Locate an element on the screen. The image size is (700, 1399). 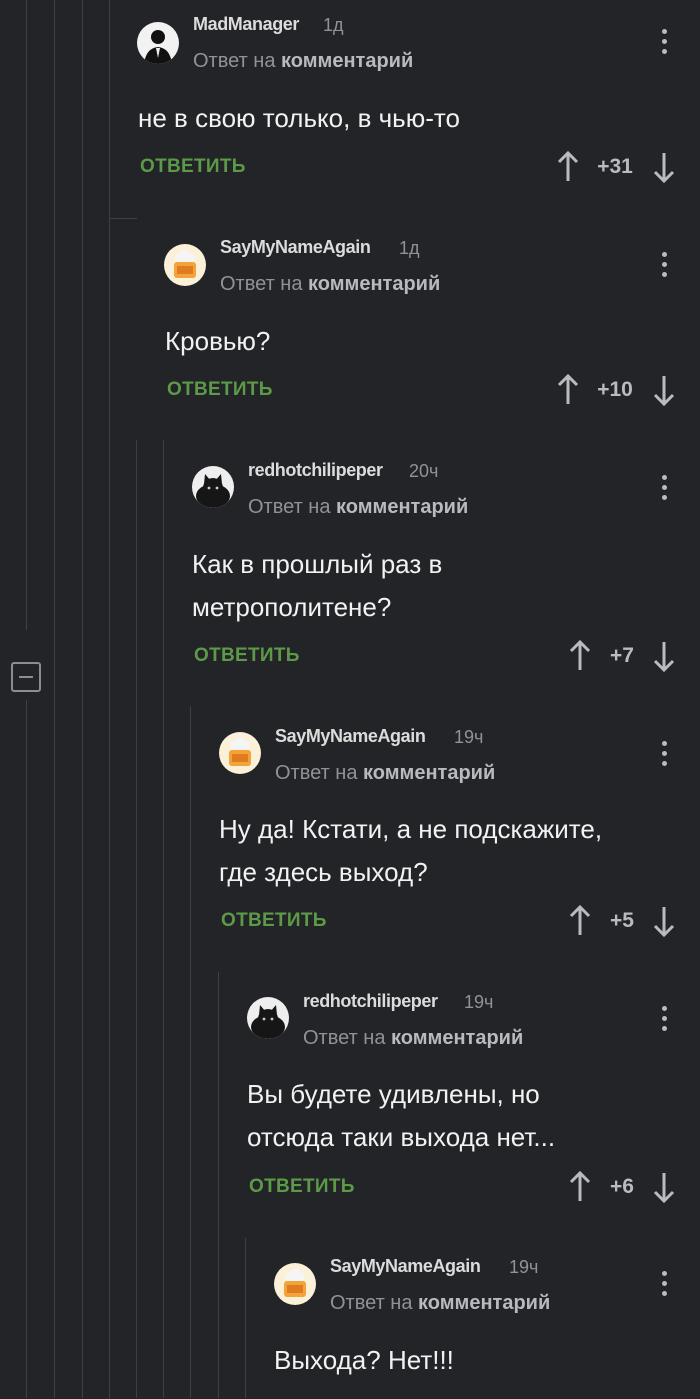
comment-text: Как в прошлый раз в метрополитене? is located at coordinates (317, 586).